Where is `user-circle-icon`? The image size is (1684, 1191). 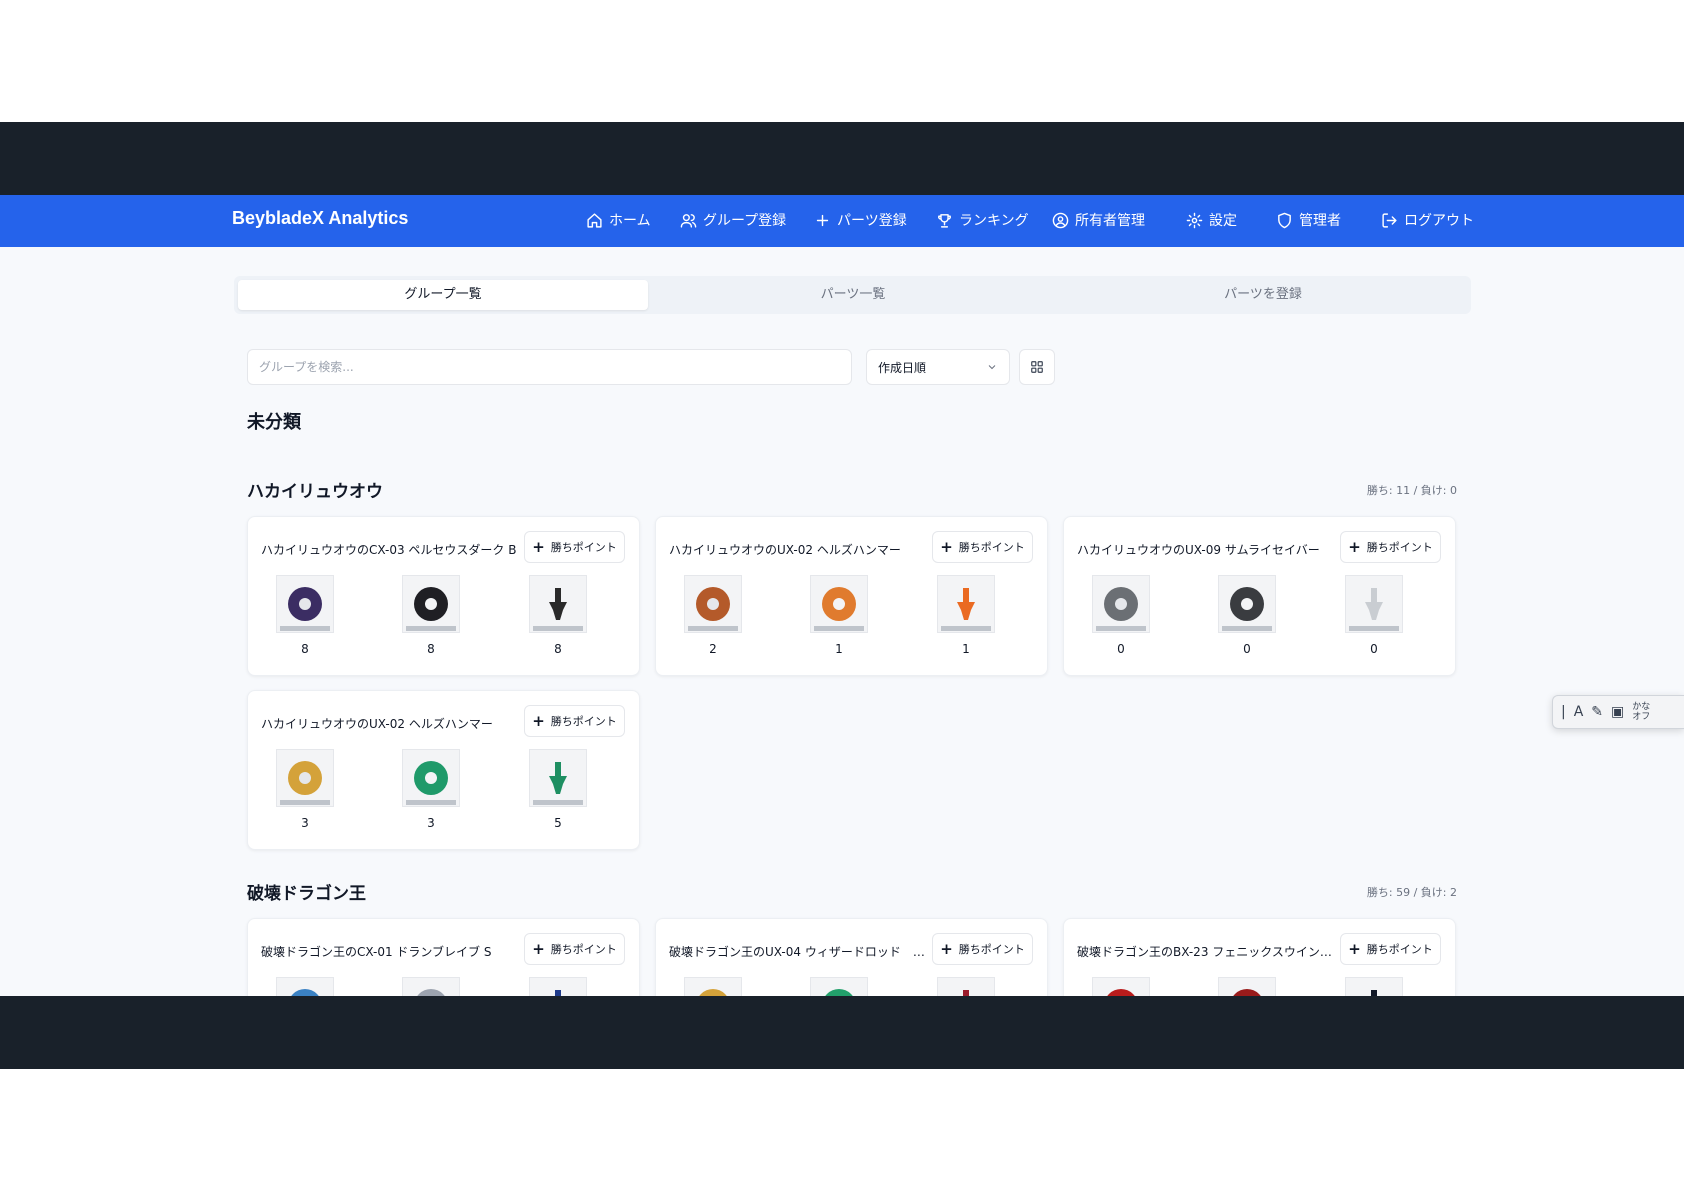
user-circle-icon is located at coordinates (1060, 220).